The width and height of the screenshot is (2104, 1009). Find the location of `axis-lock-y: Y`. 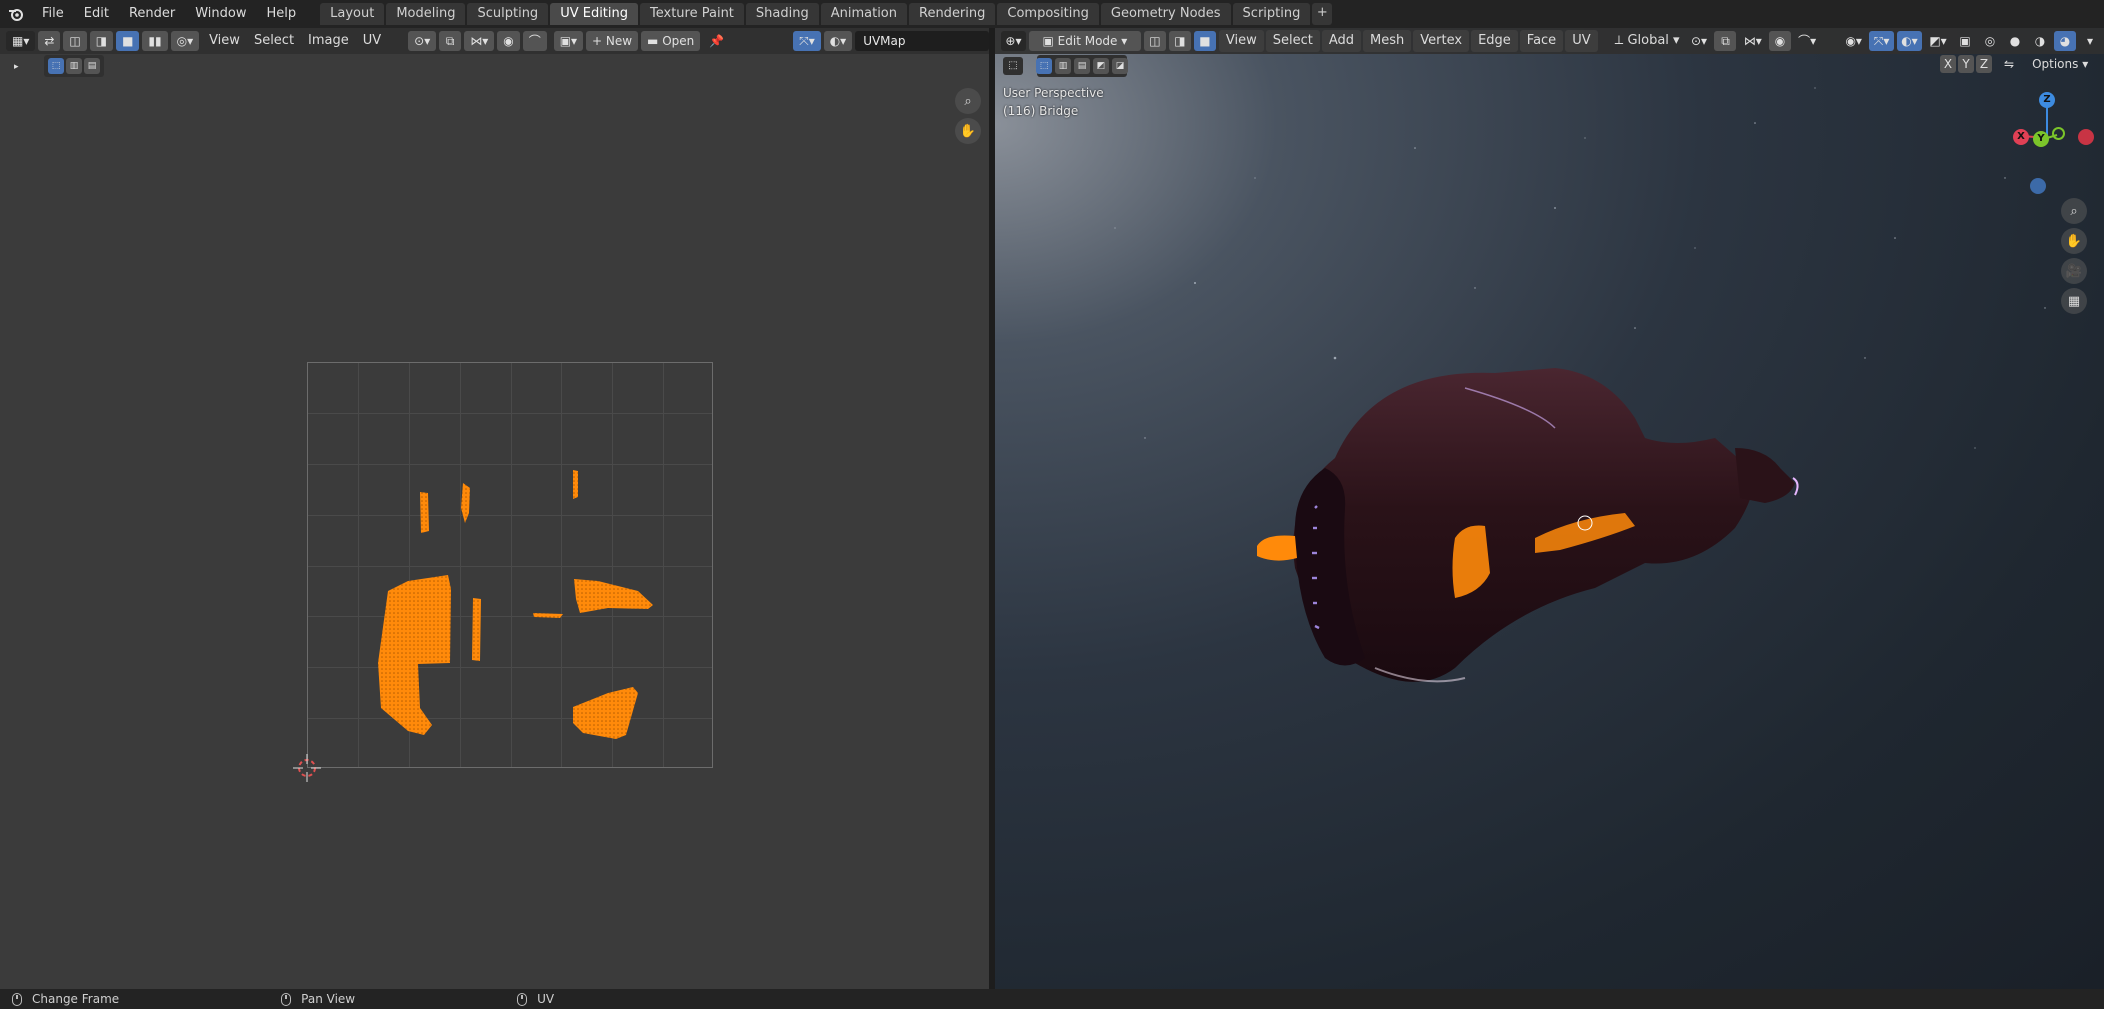

axis-lock-y: Y is located at coordinates (1966, 64).